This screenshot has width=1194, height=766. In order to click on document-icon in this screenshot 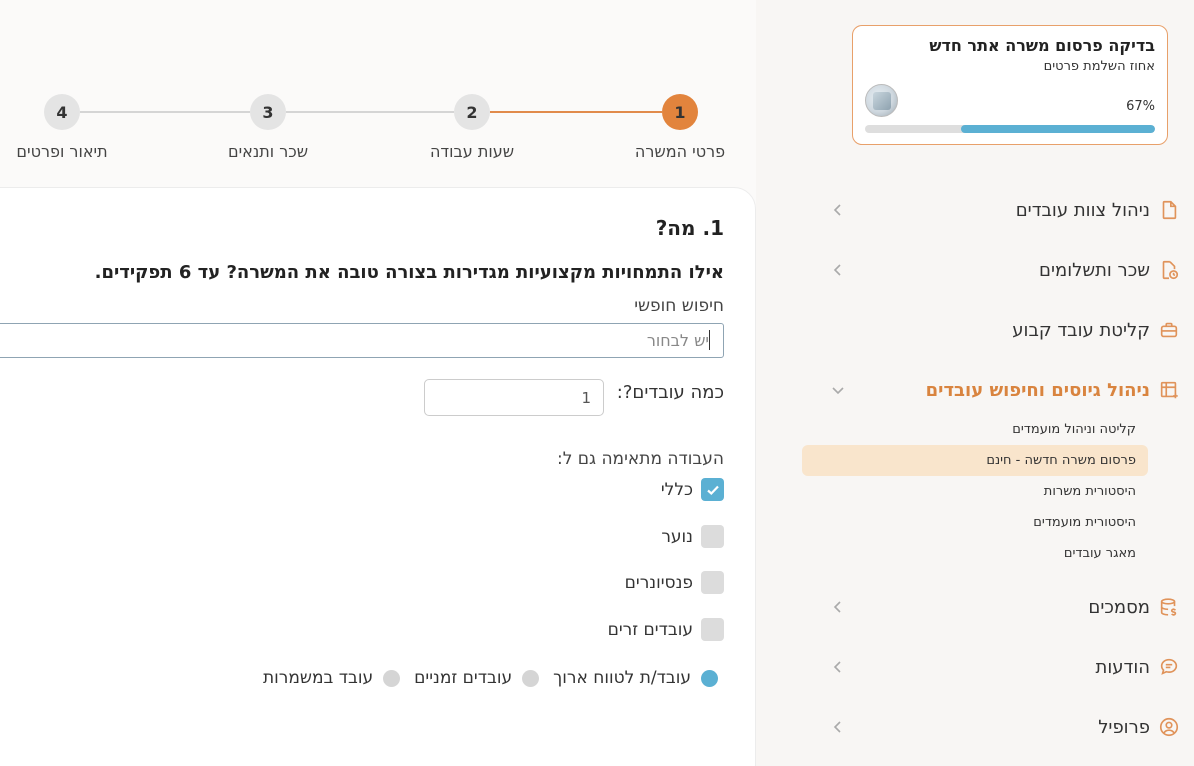, I will do `click(1169, 210)`.